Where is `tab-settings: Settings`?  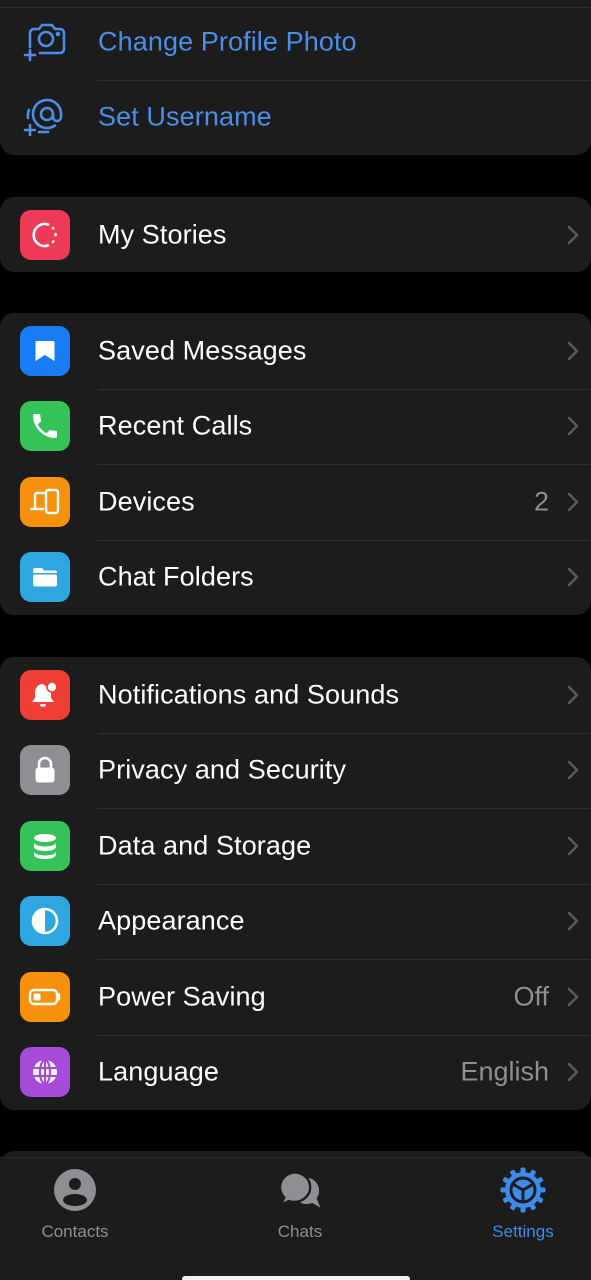
tab-settings: Settings is located at coordinates (519, 1206).